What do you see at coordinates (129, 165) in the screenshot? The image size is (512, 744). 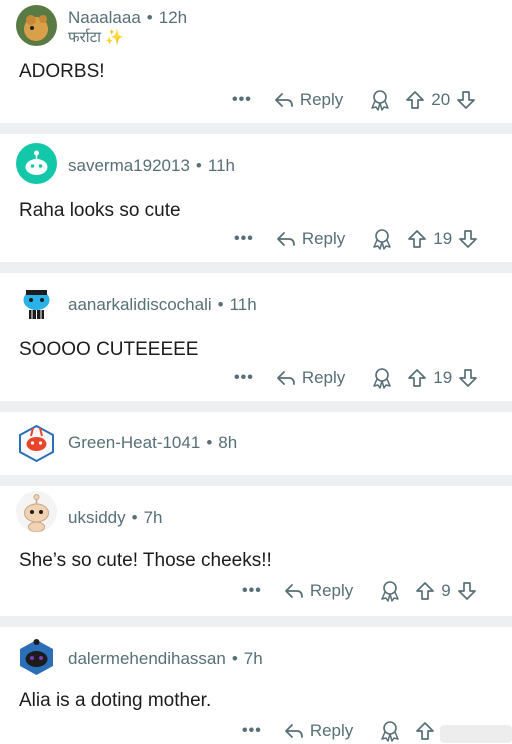 I see `username: saverma192013` at bounding box center [129, 165].